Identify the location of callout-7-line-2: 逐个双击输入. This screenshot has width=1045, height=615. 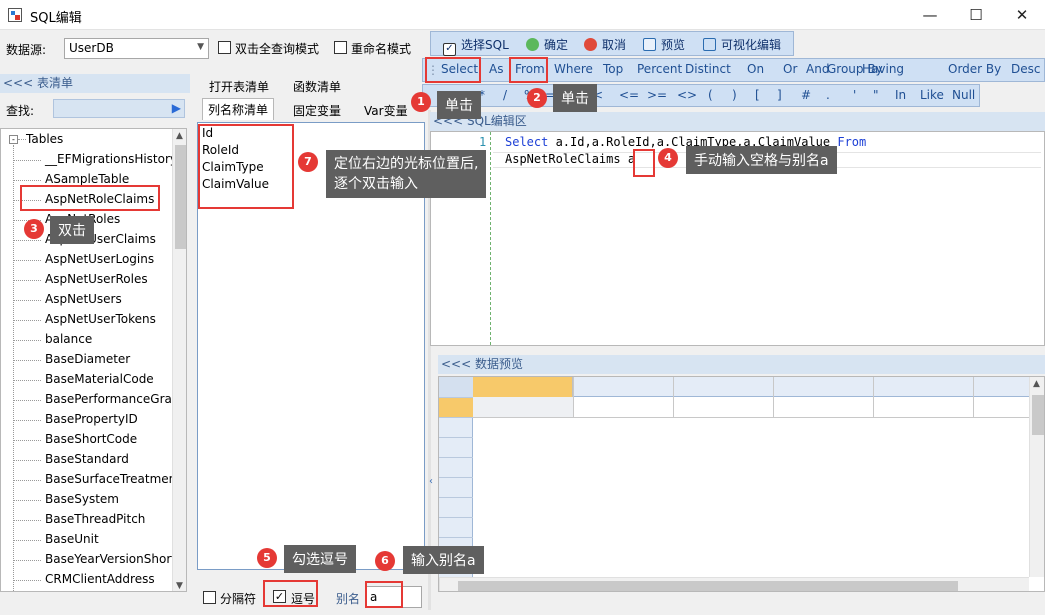
(376, 184).